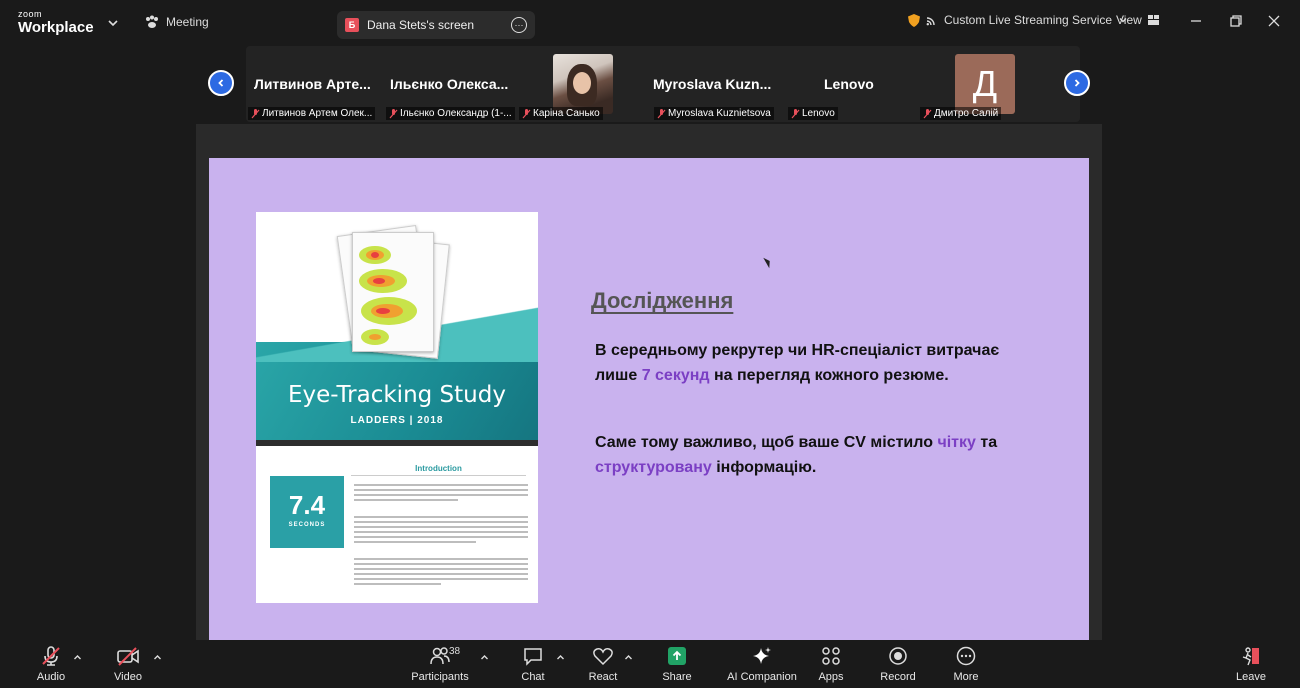 The width and height of the screenshot is (1300, 688). Describe the element at coordinates (307, 525) in the screenshot. I see `stat-unit: SECONDS` at that location.